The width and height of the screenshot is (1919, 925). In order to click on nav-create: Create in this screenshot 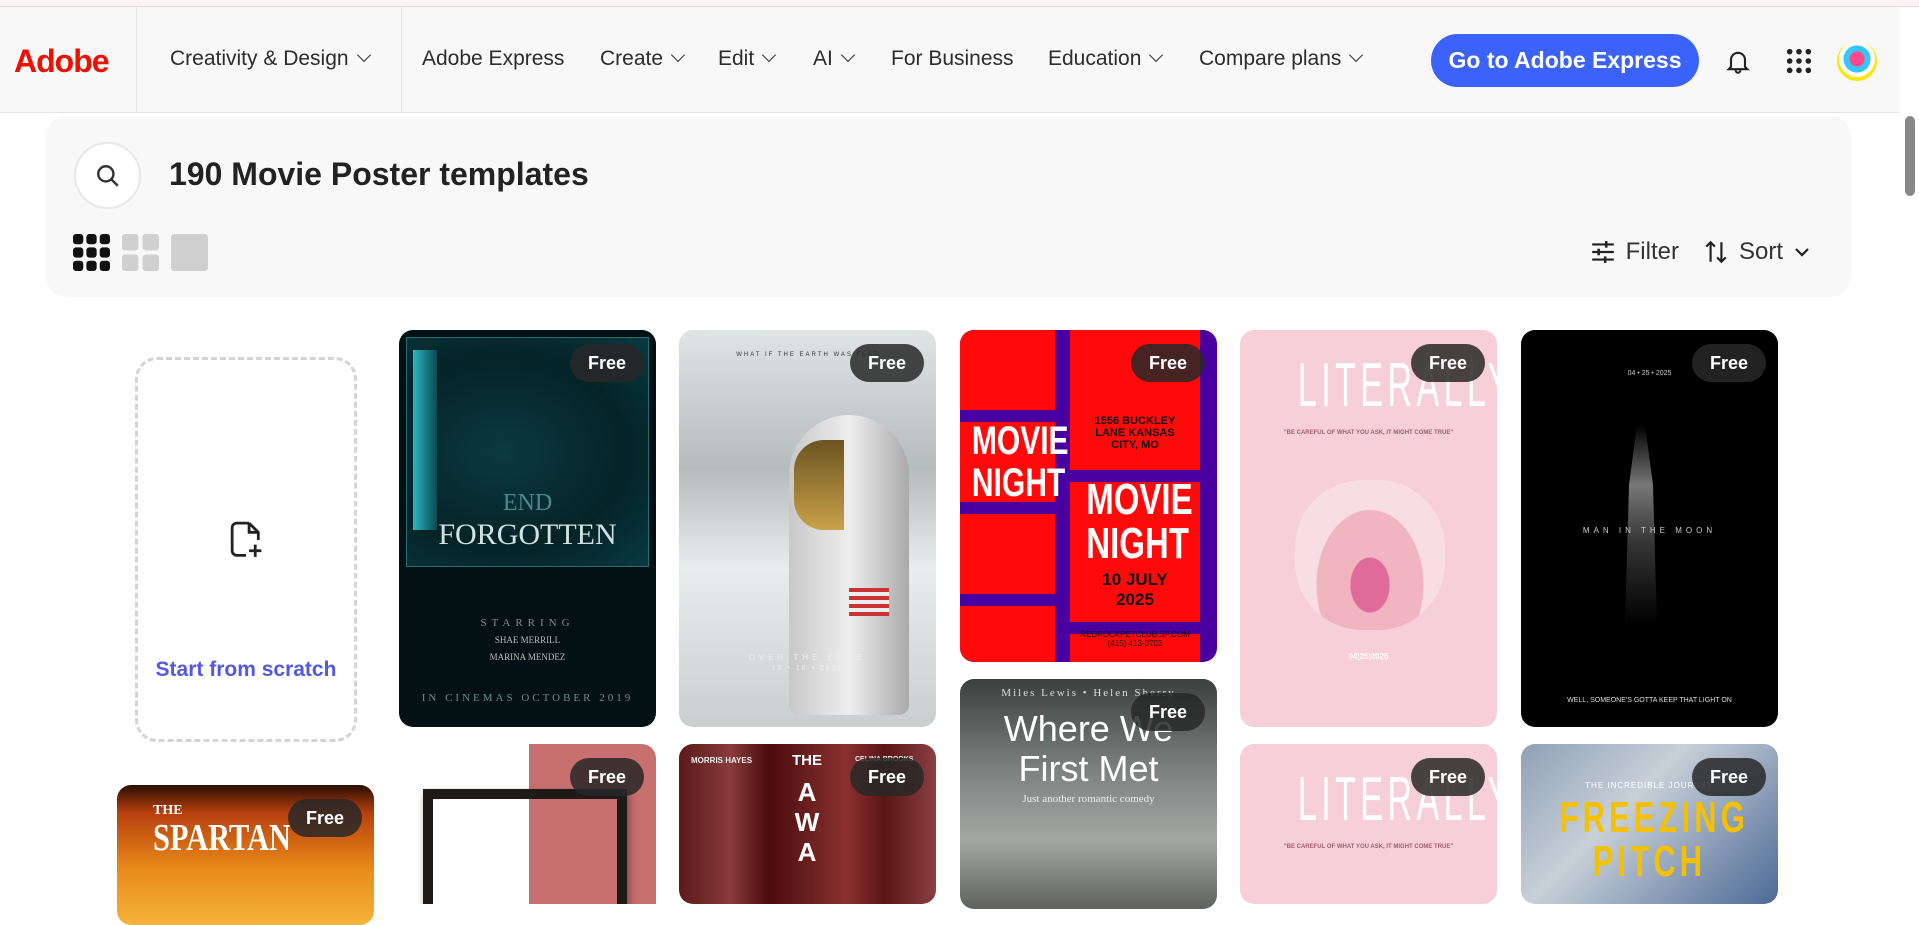, I will do `click(643, 59)`.